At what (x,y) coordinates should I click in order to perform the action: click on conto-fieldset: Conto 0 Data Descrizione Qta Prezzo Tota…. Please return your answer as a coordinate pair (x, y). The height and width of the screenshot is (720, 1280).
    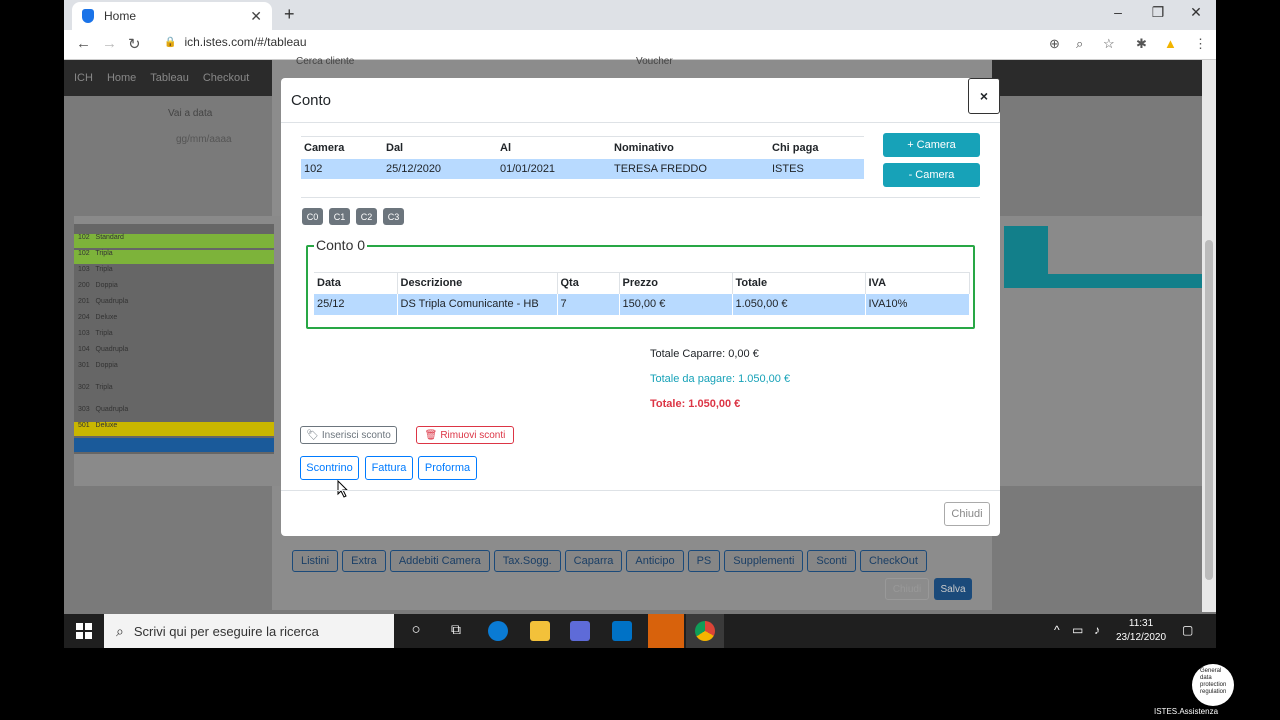
    Looking at the image, I should click on (640, 283).